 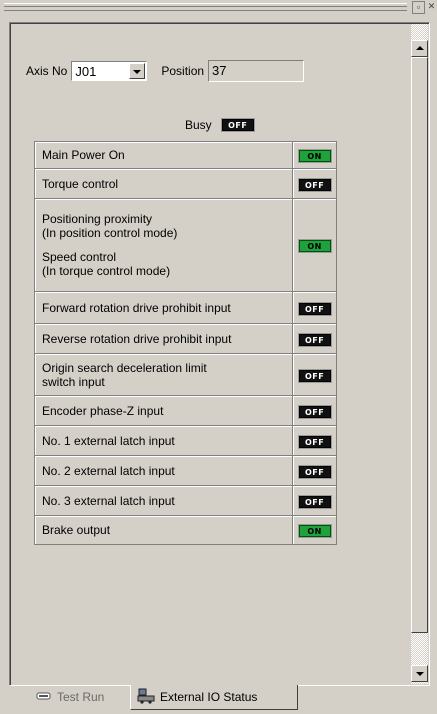 What do you see at coordinates (256, 71) in the screenshot?
I see `position-field: 37` at bounding box center [256, 71].